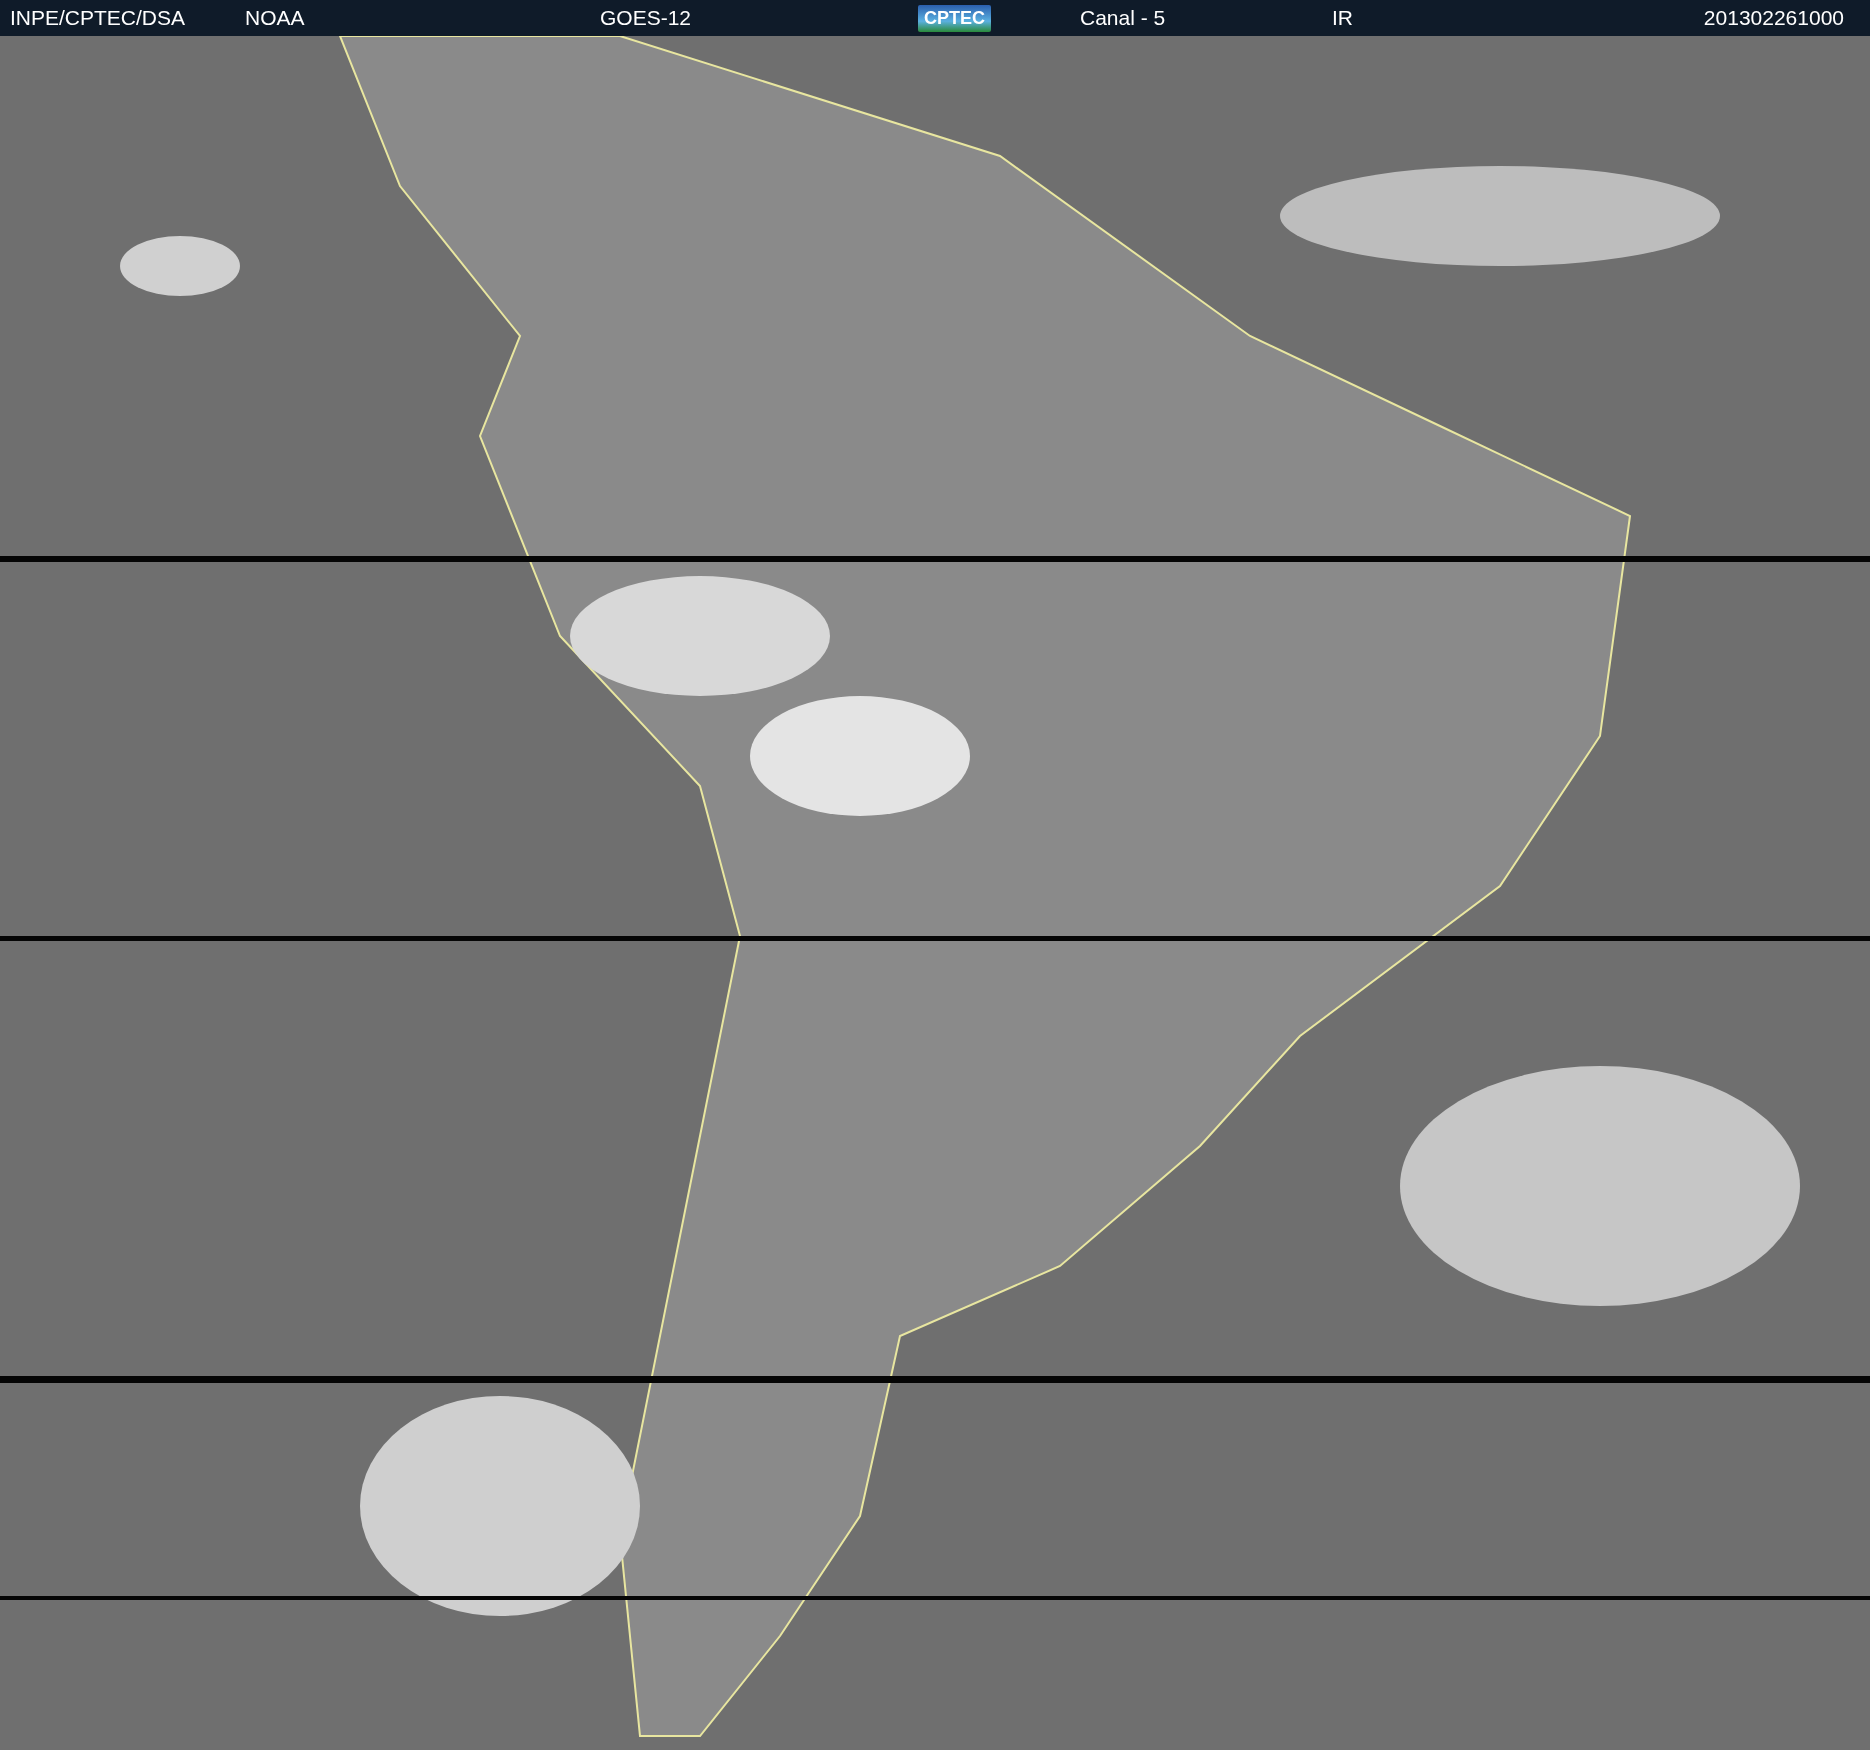  I want to click on logo: CPTEC, so click(954, 18).